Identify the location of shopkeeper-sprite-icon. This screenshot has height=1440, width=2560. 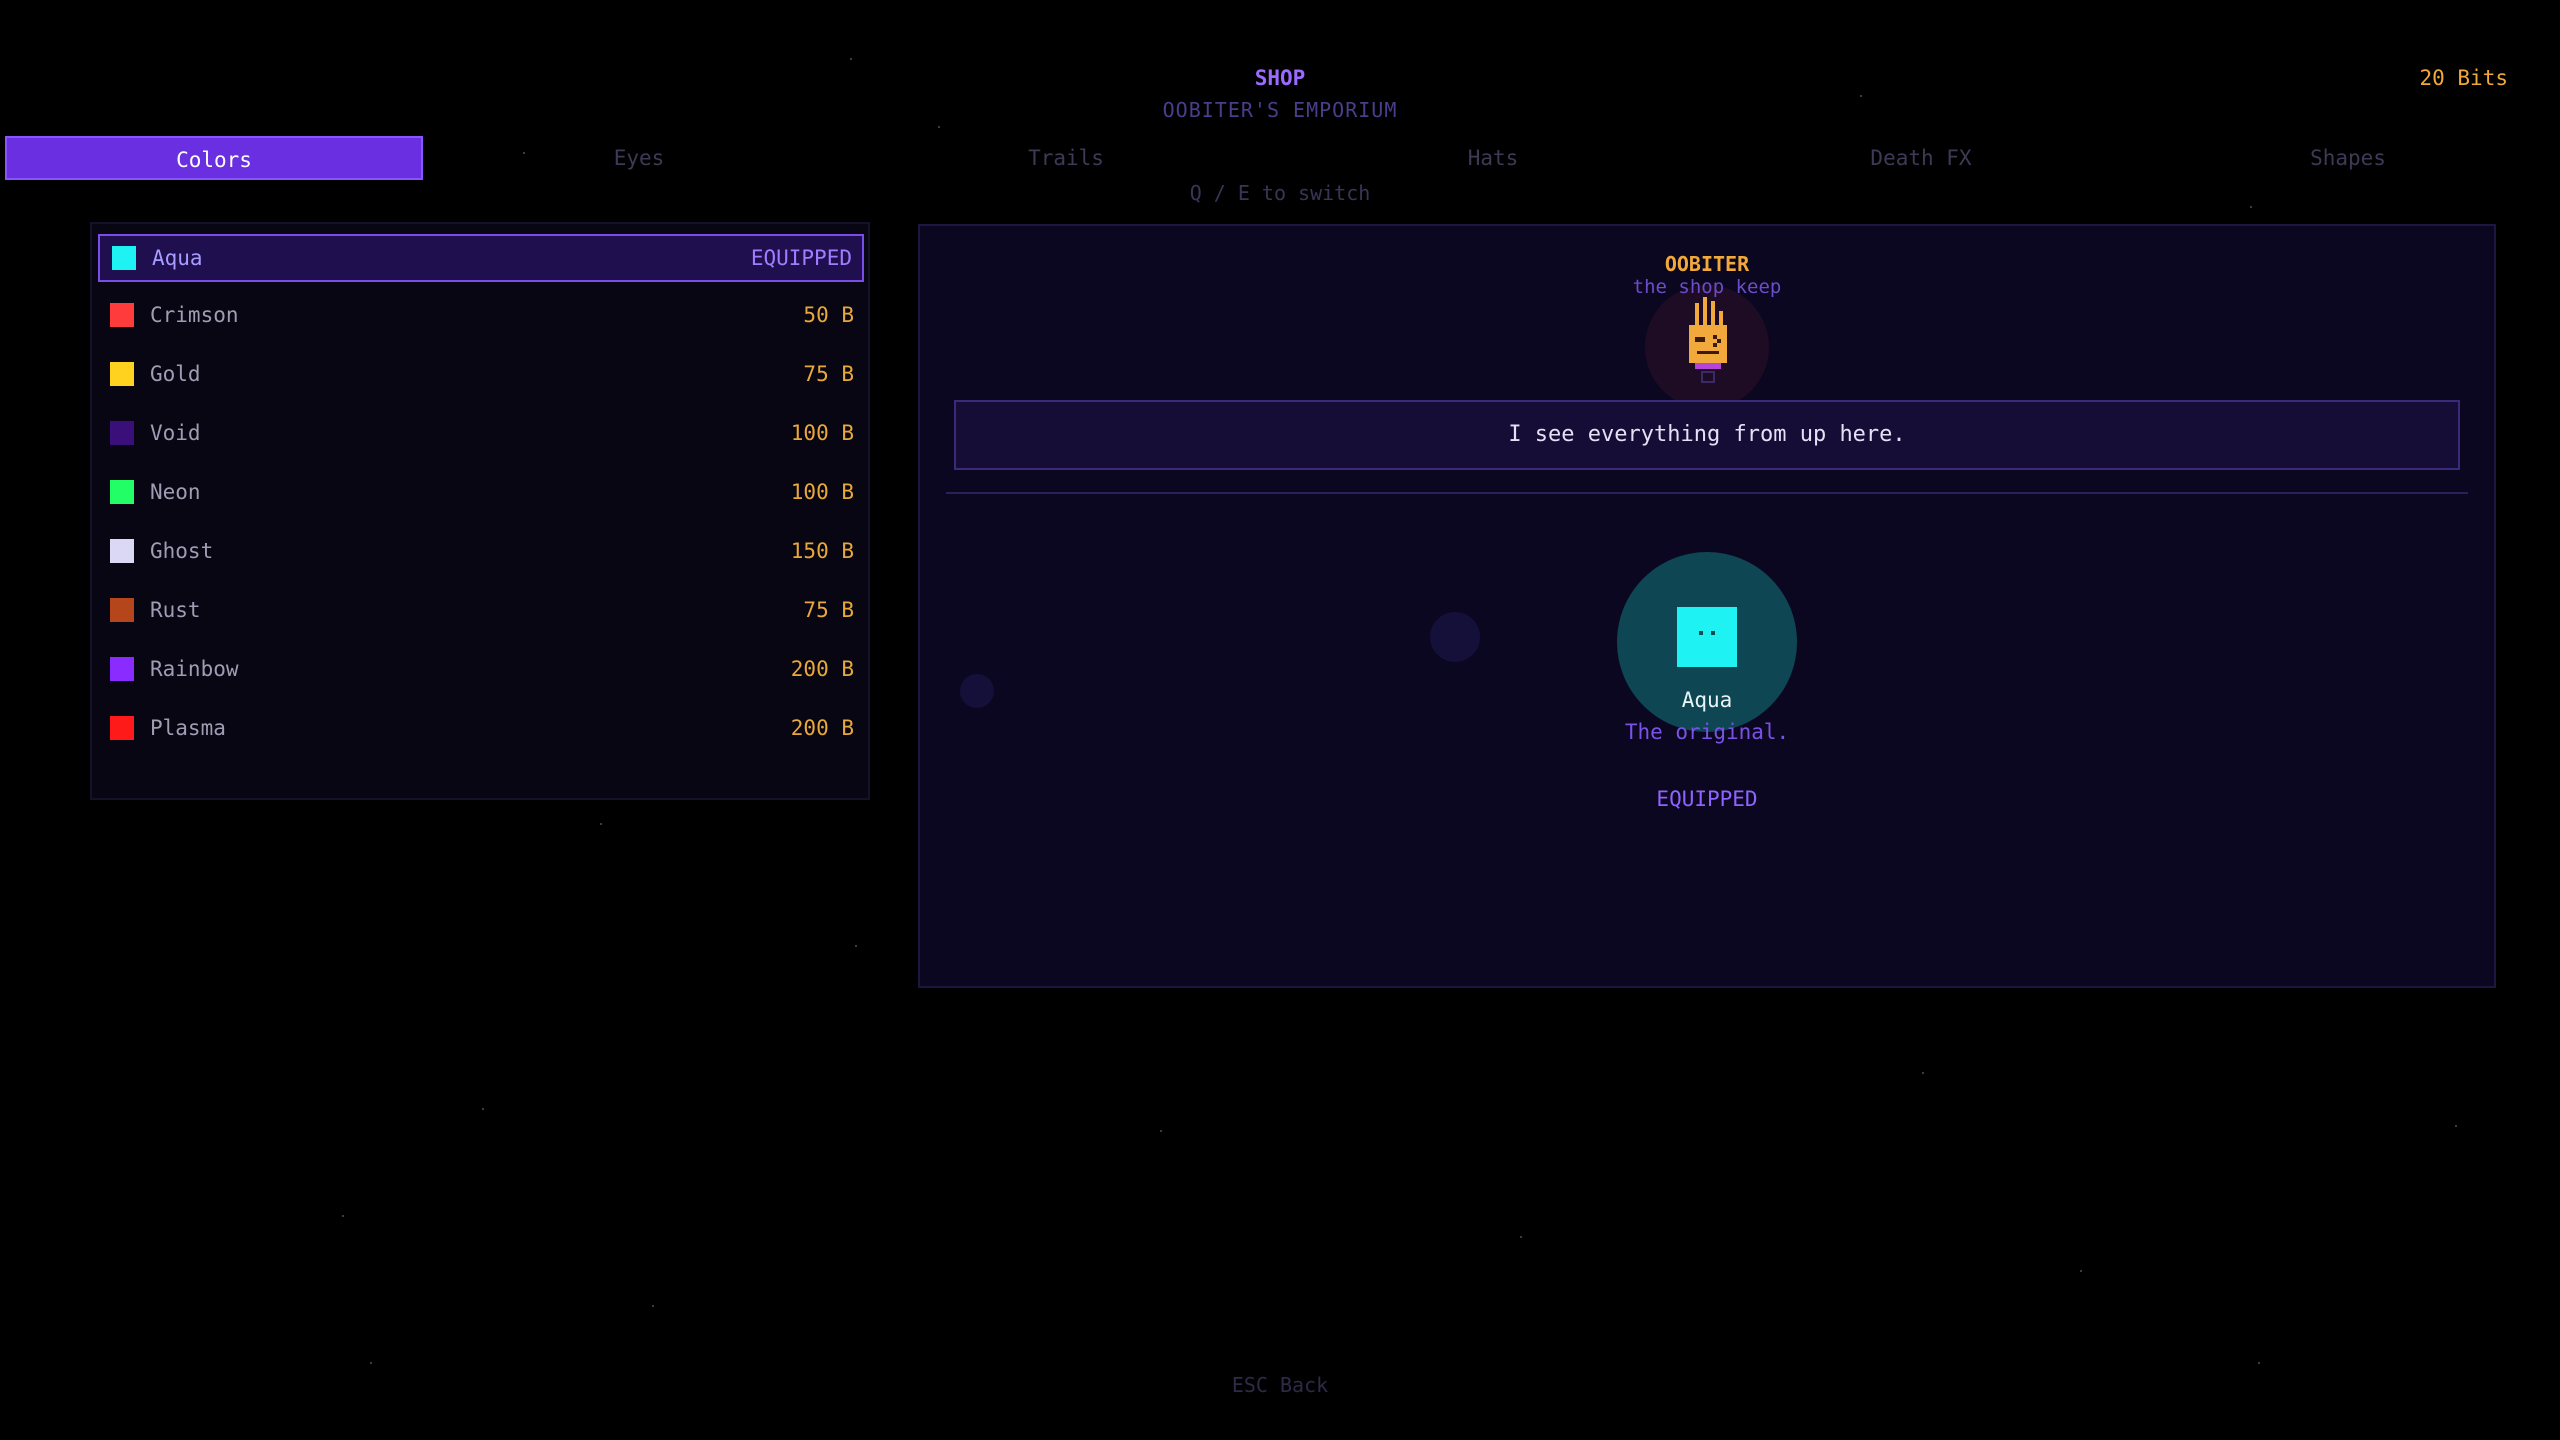
(1707, 347).